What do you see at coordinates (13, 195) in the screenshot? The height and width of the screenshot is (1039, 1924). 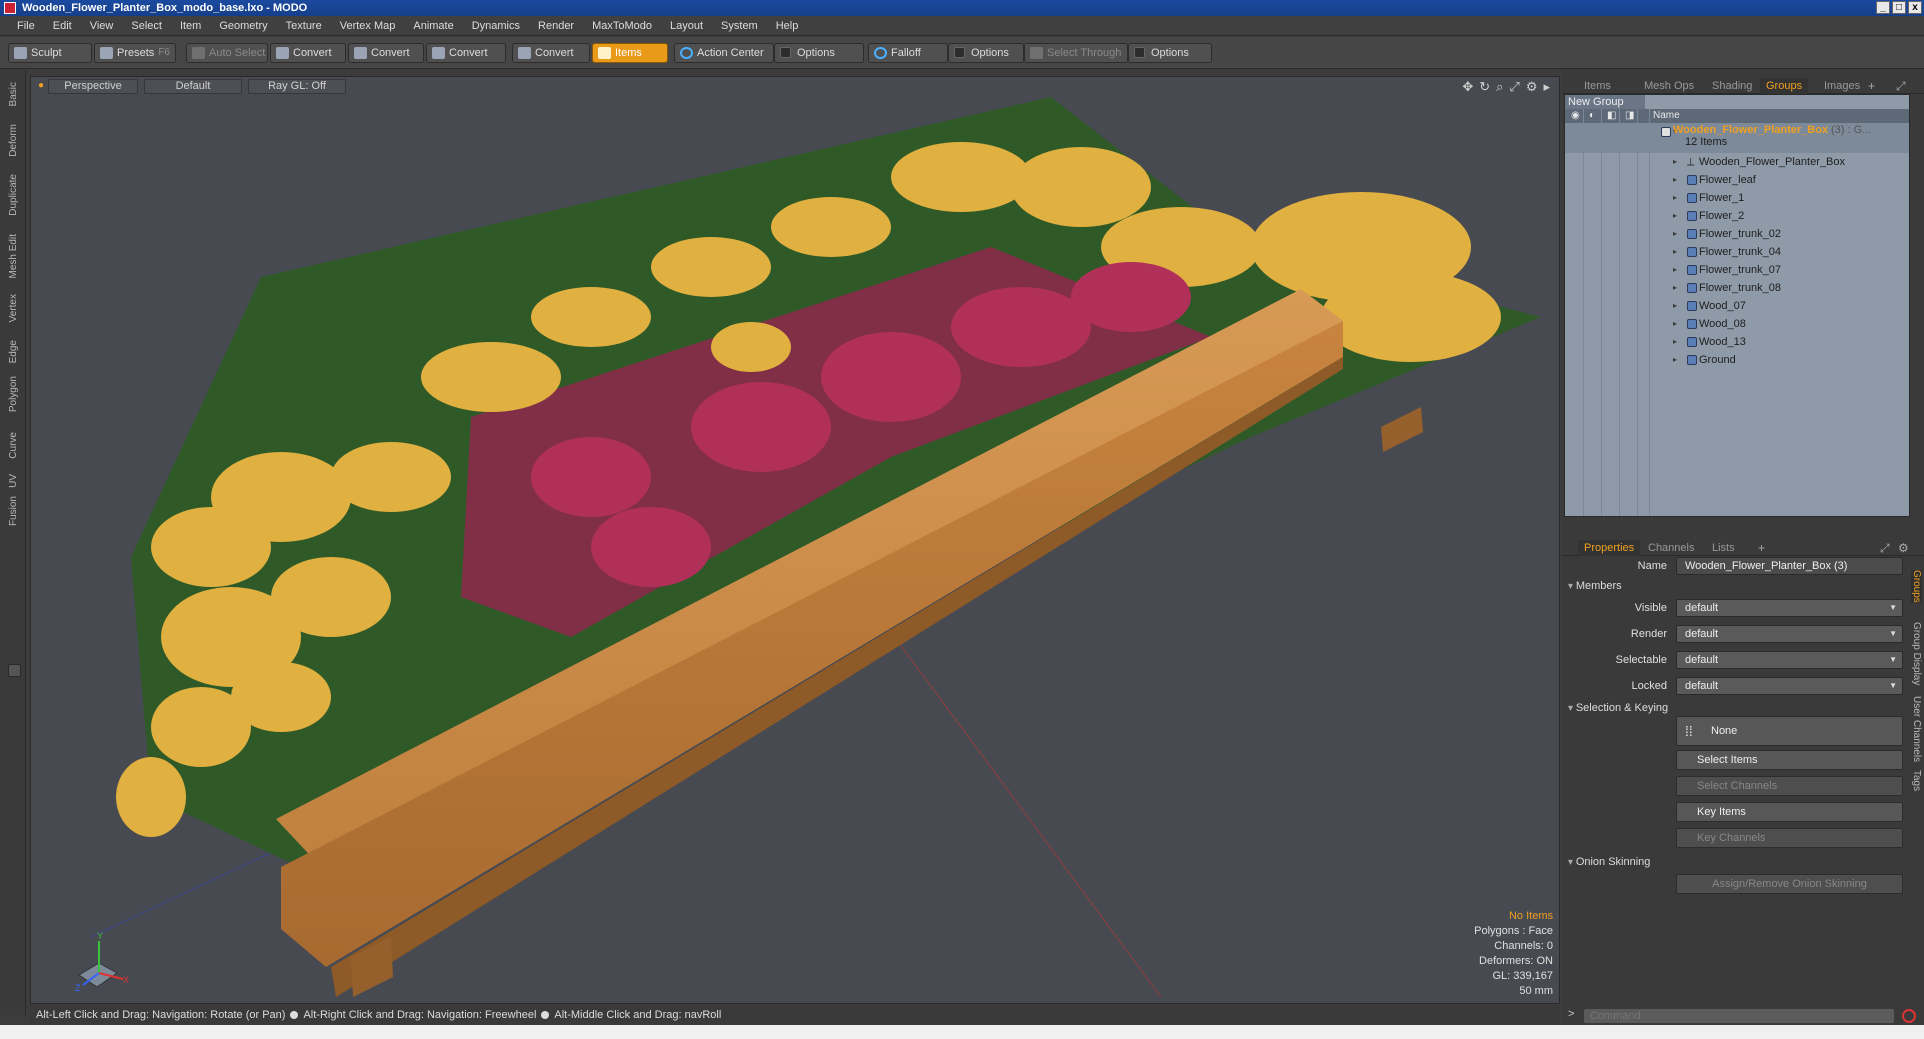 I see `tab-duplicate: Duplicate` at bounding box center [13, 195].